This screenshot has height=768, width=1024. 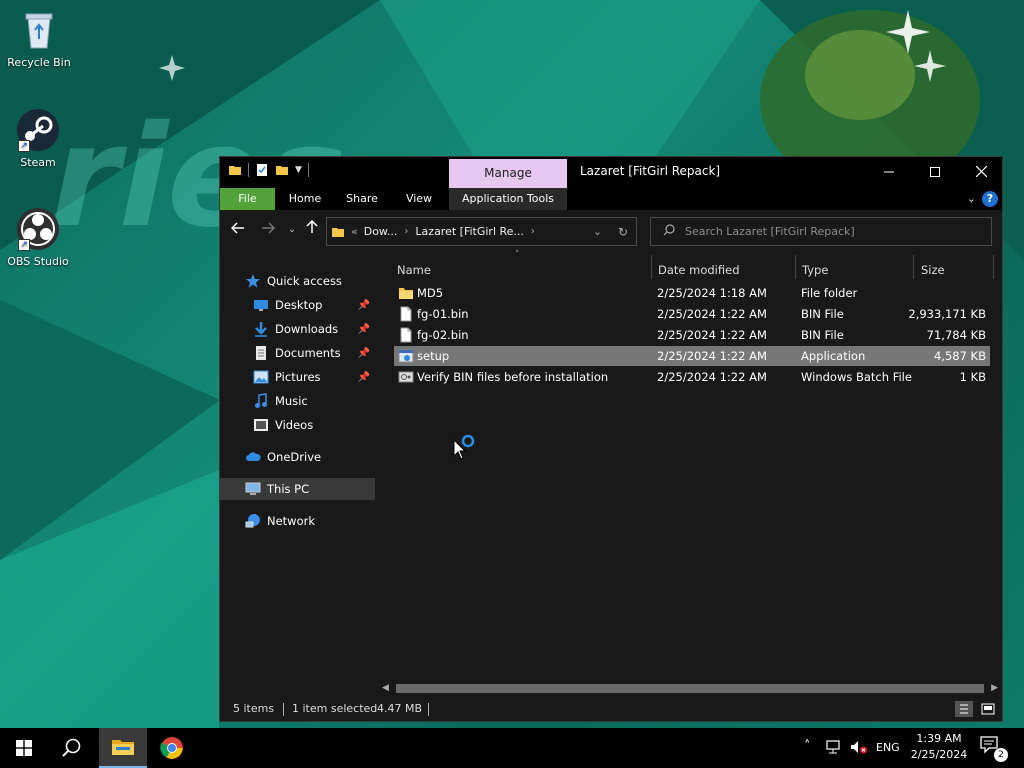 I want to click on desktop-icon-label: Steam, so click(x=38, y=162).